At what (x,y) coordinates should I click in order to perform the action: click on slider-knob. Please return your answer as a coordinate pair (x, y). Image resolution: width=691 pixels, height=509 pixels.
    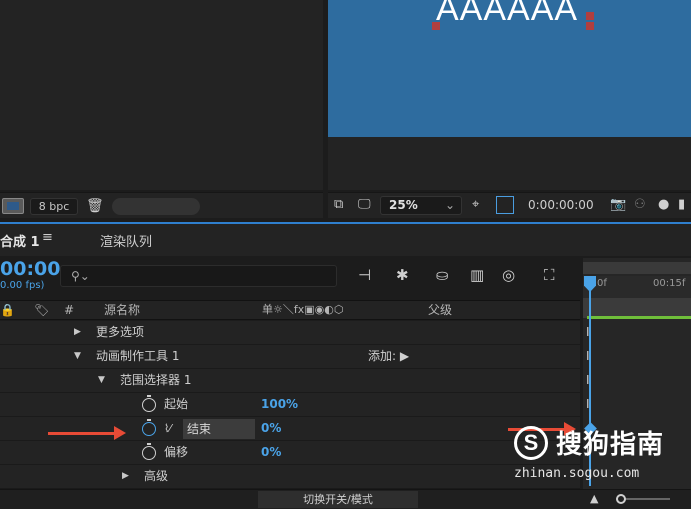
    Looking at the image, I should click on (621, 499).